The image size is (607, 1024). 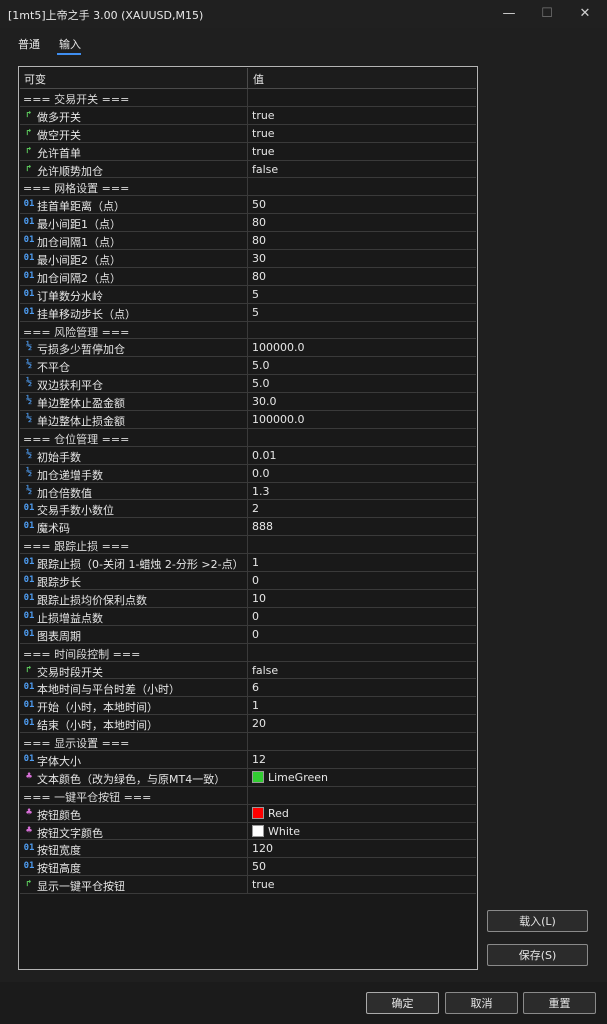 I want to click on load-button: 载入(L), so click(x=537, y=921).